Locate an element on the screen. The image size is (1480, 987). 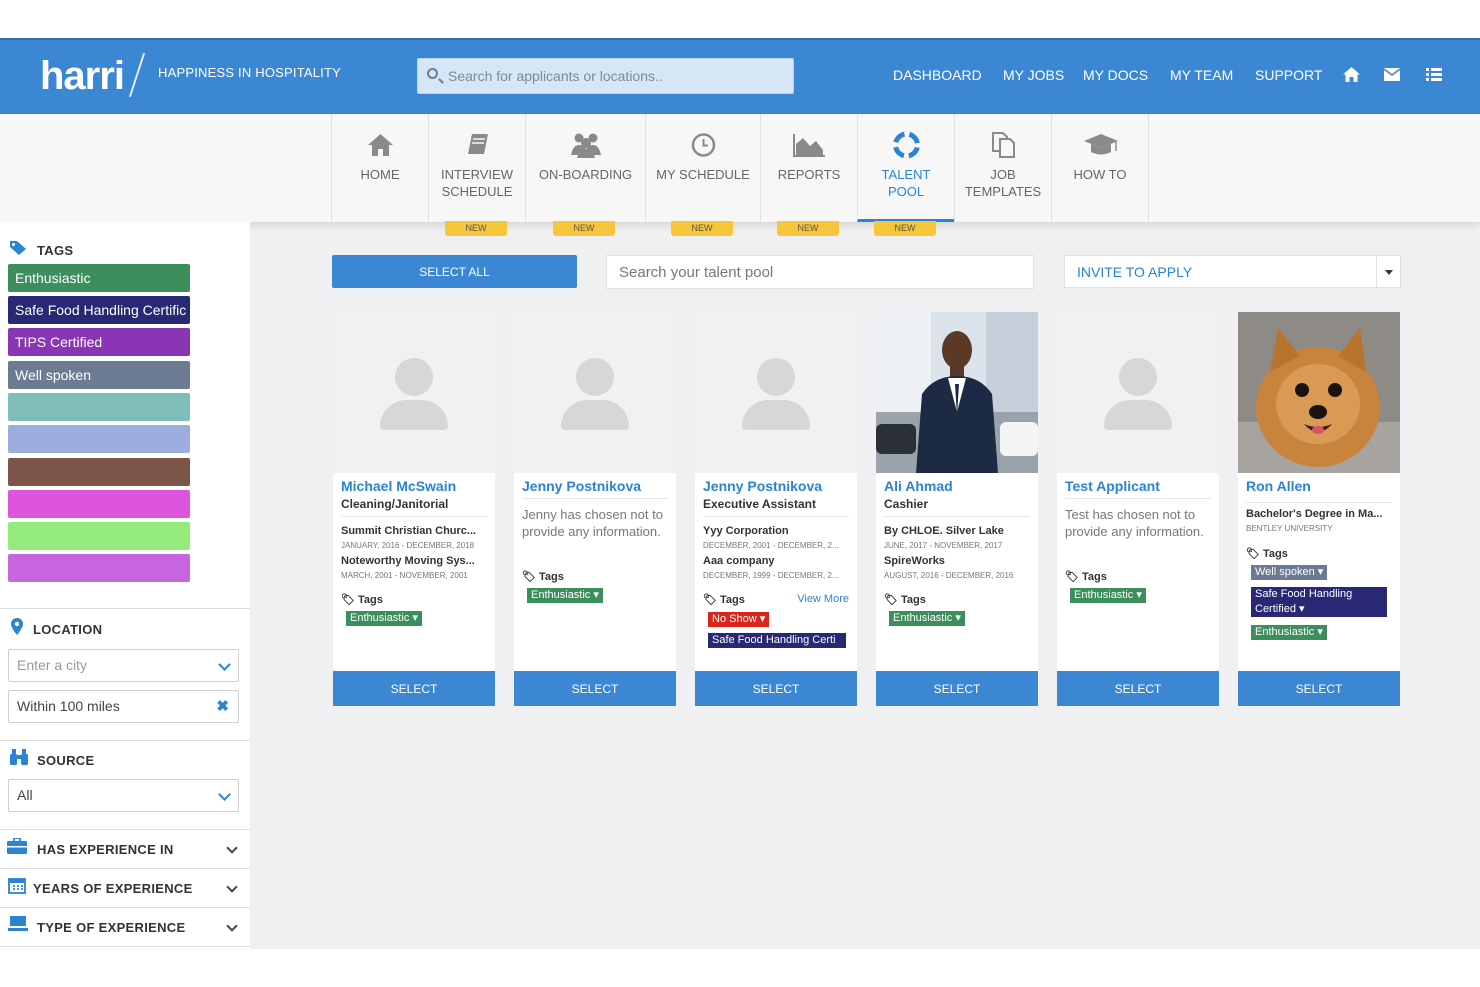
years-experience-toggle: YEARS OF EXPERIENCE is located at coordinates (125, 889).